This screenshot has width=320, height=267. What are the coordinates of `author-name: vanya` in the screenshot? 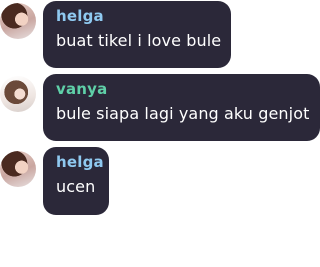 It's located at (181, 89).